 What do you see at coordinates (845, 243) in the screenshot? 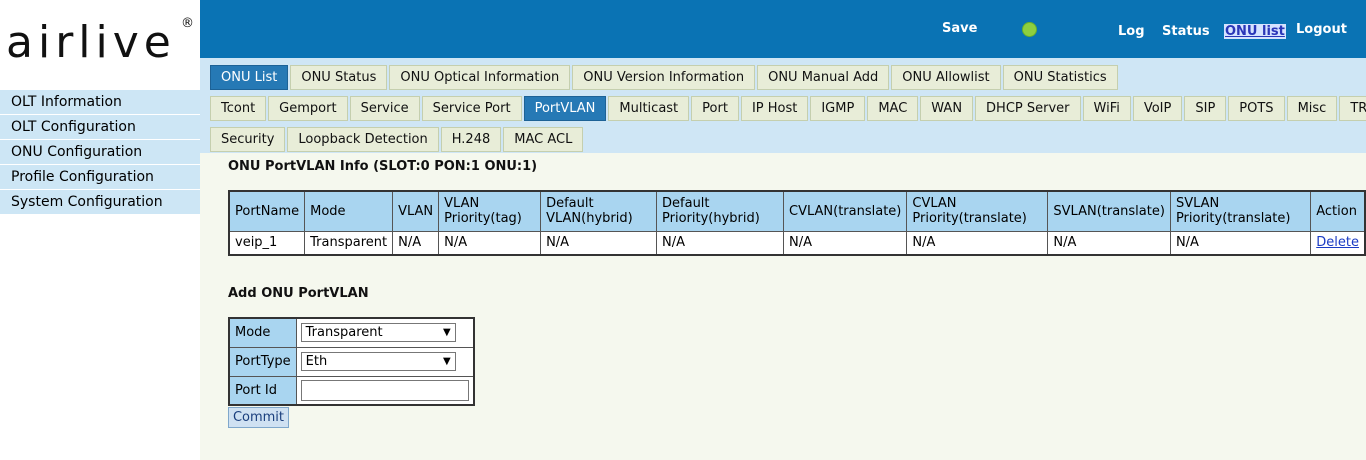
I see `cell-cvlan: N/A` at bounding box center [845, 243].